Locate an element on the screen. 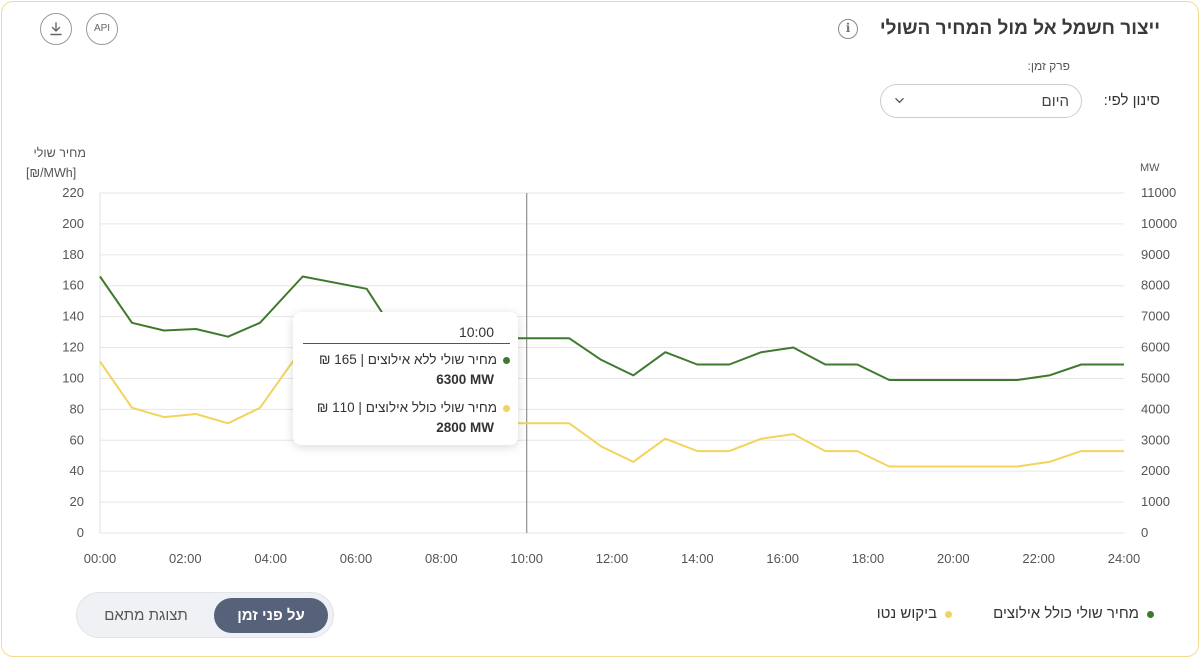 This screenshot has height=658, width=1200. x-tick-label: 16:00 is located at coordinates (782, 558).